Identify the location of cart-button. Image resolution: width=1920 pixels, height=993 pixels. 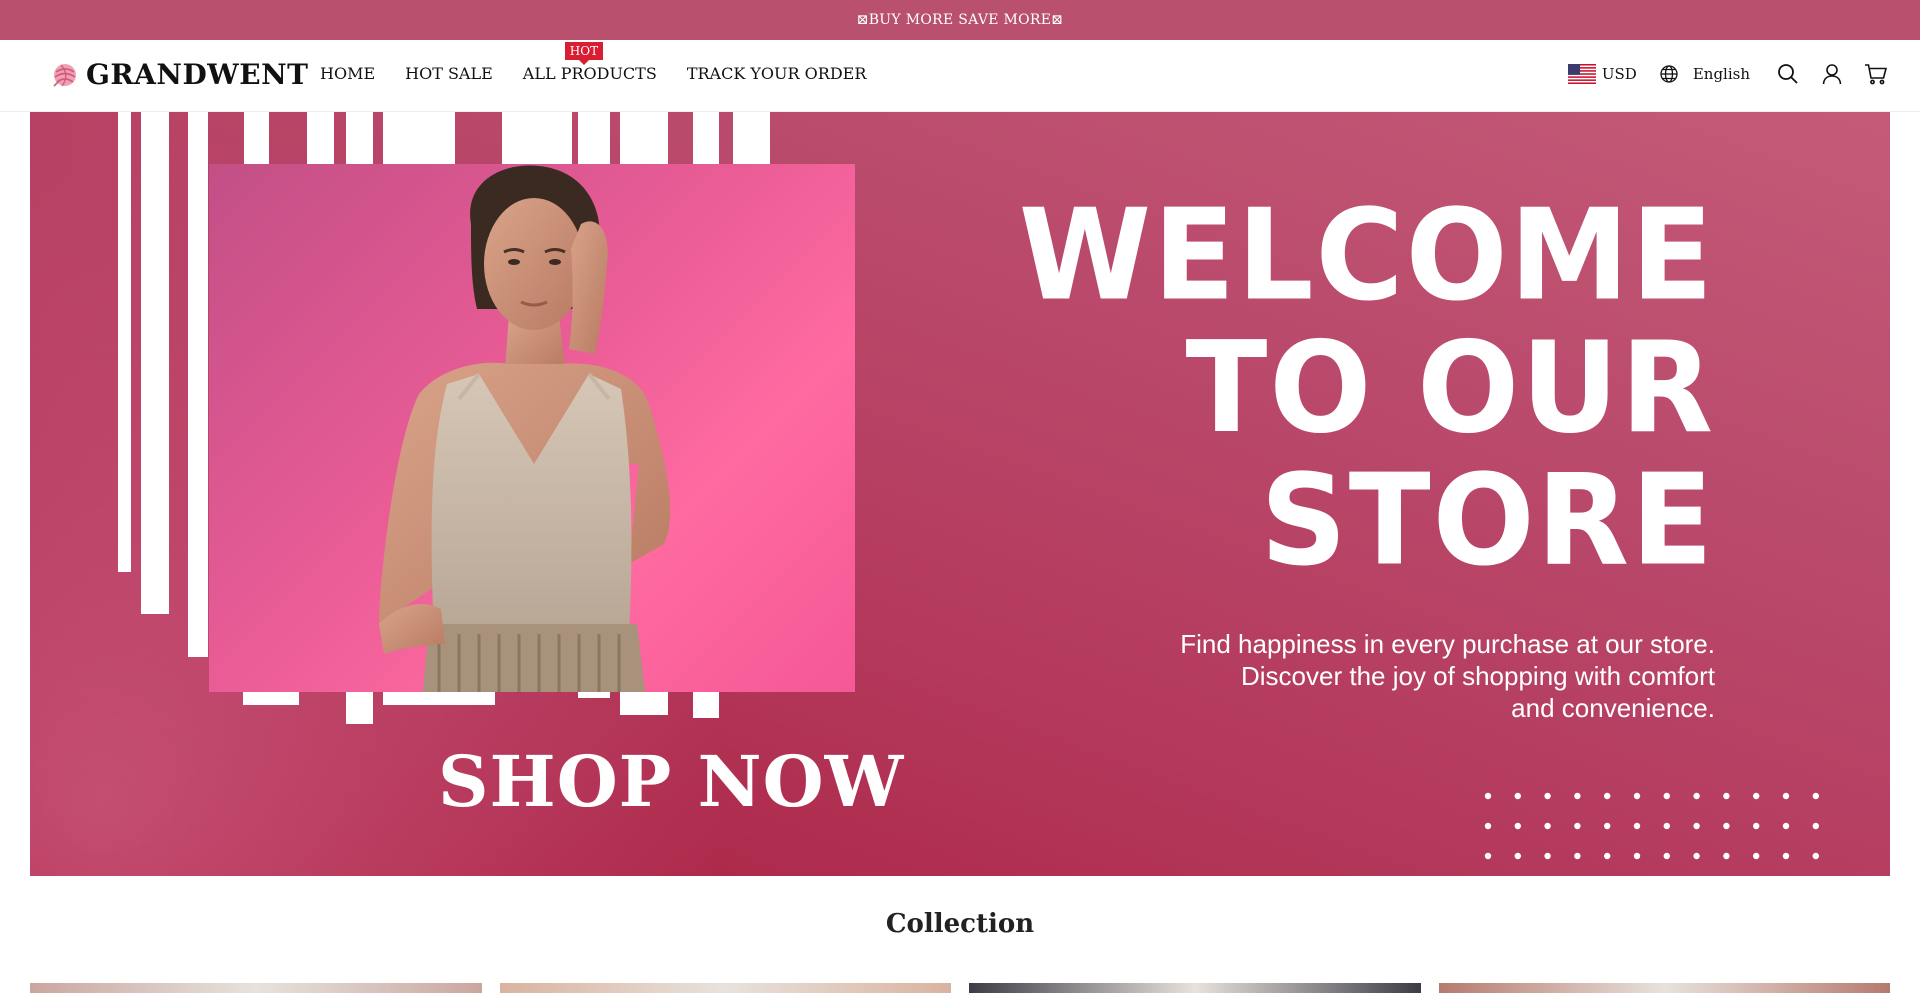
(1876, 74).